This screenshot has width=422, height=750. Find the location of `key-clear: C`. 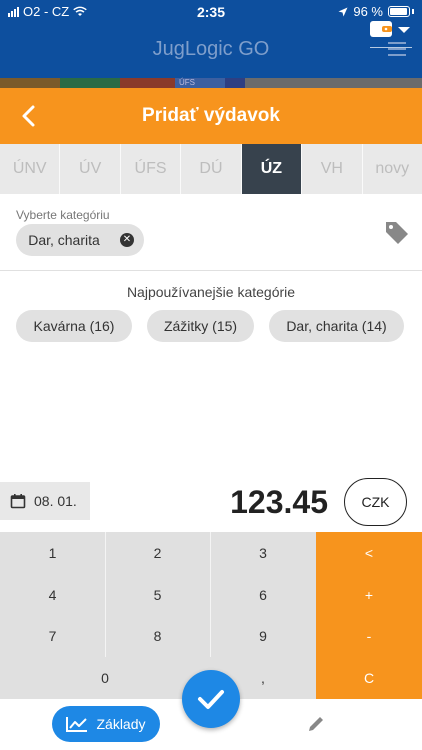

key-clear: C is located at coordinates (369, 678).